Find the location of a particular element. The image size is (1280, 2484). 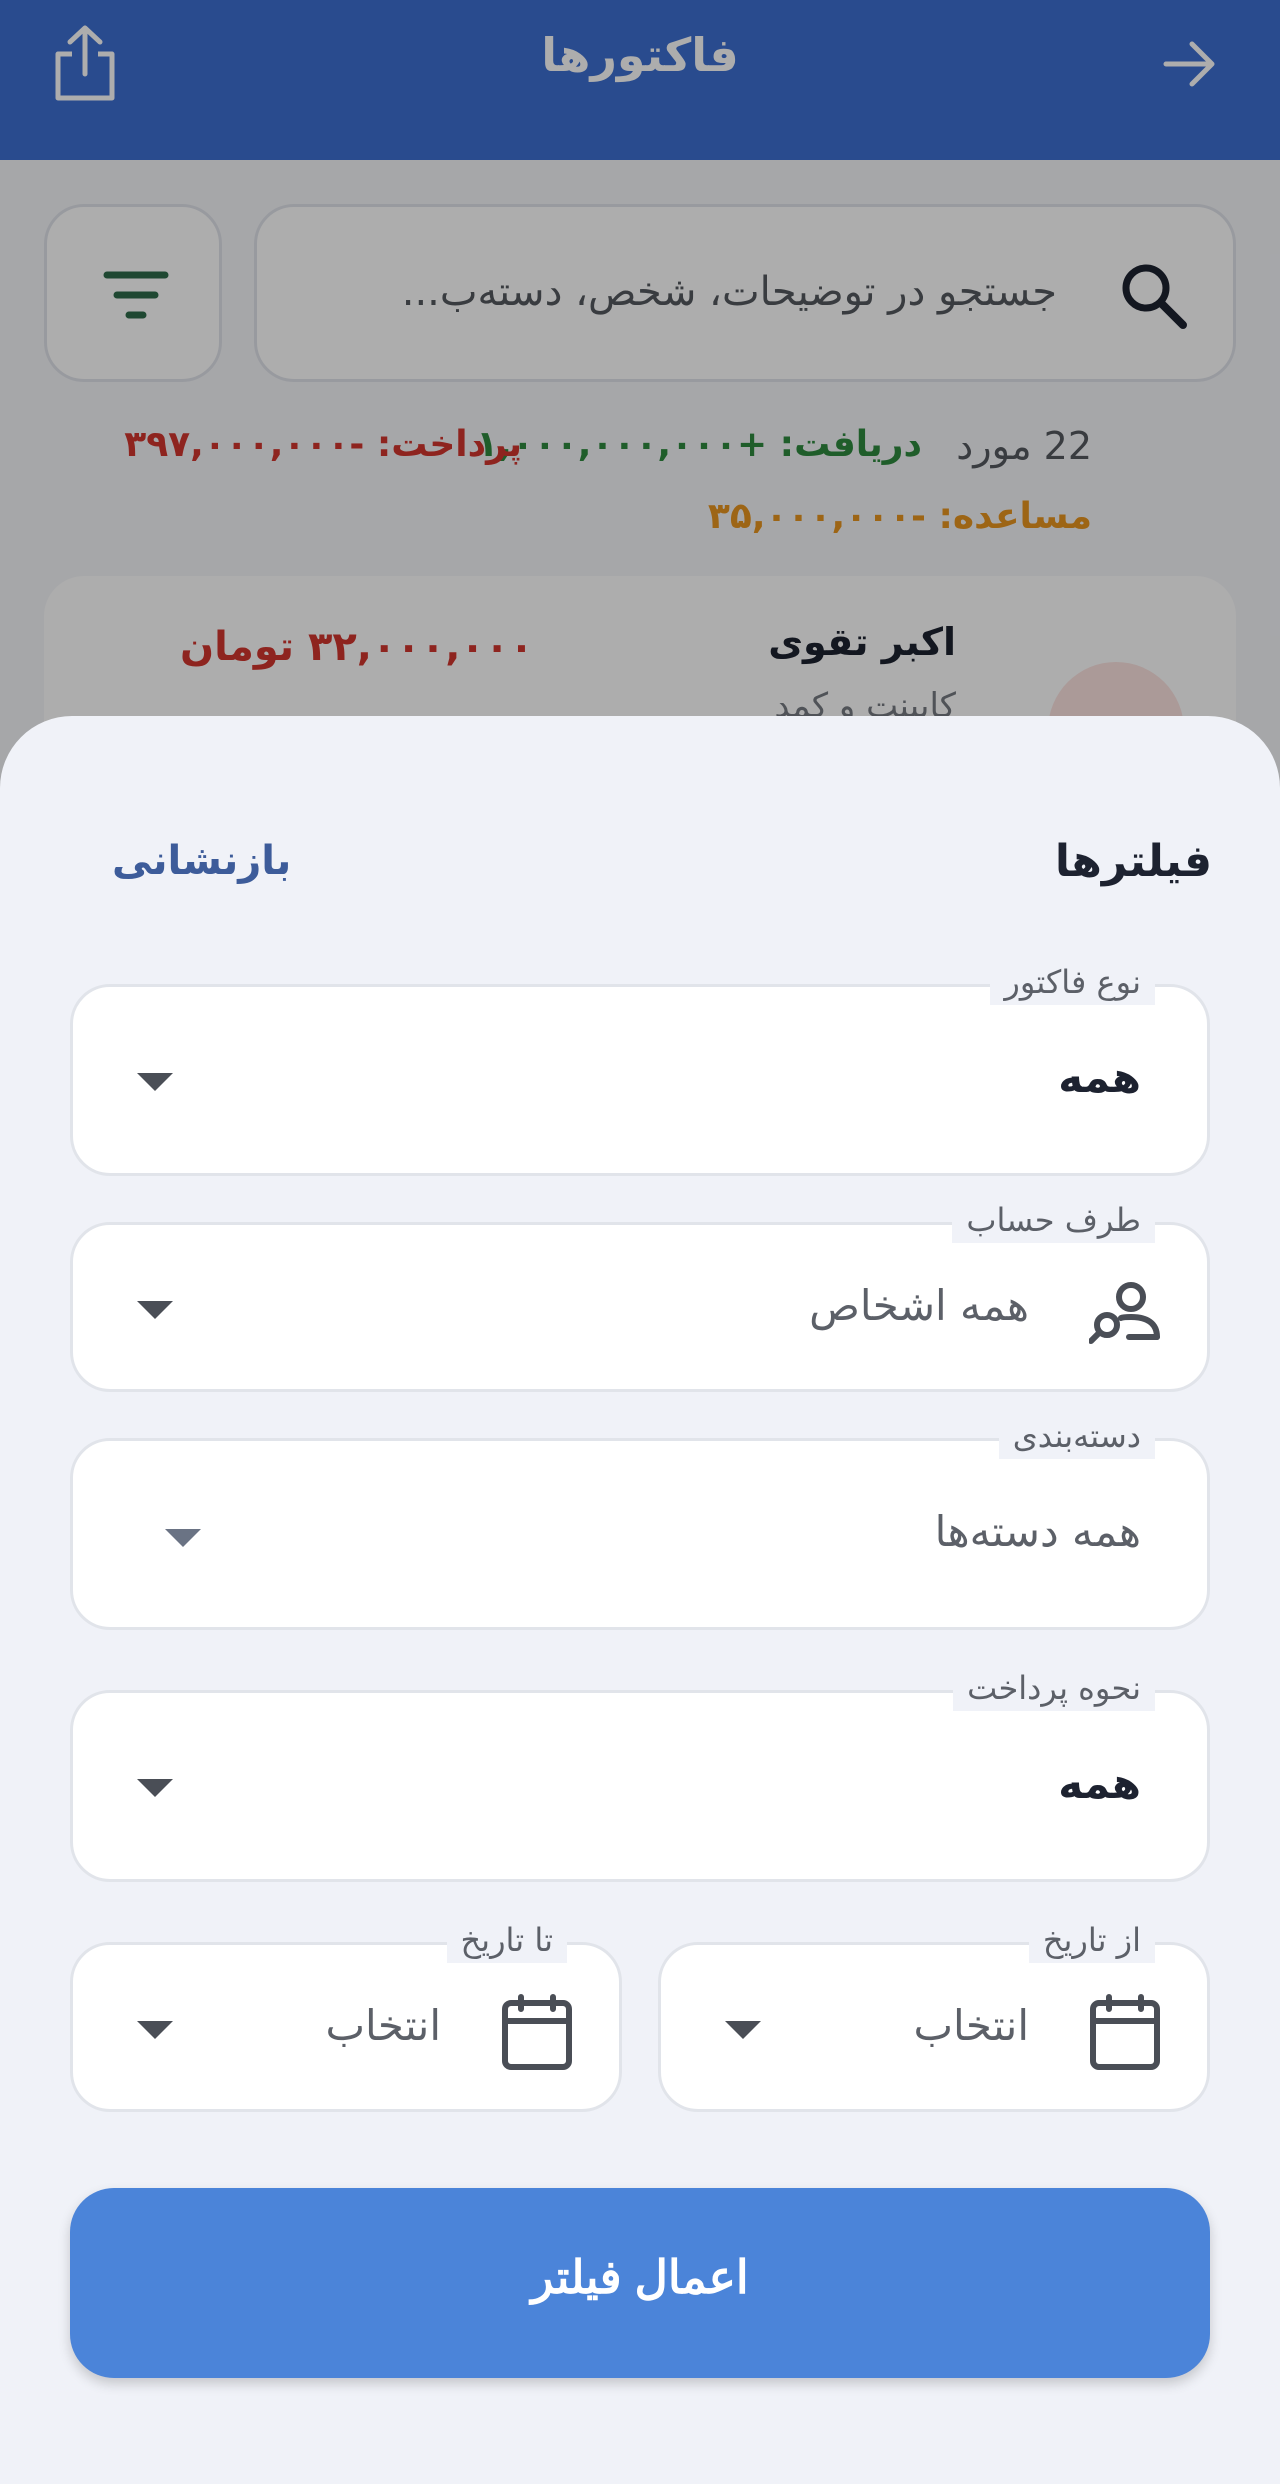

from-date-picker: از تاریخ انتخاب is located at coordinates (934, 2014).